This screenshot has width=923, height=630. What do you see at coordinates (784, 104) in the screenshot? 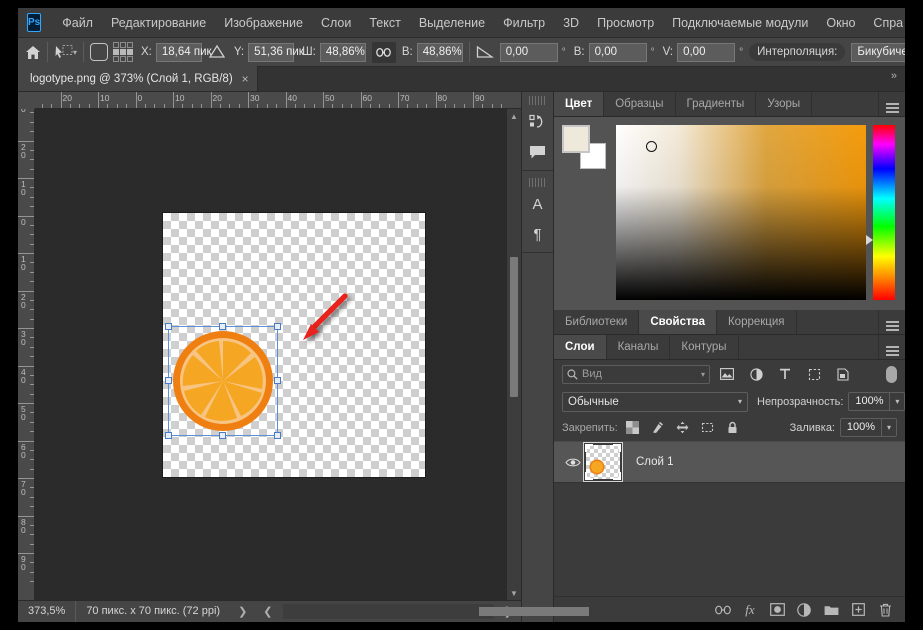
I see `tab-patterns: Узоры` at bounding box center [784, 104].